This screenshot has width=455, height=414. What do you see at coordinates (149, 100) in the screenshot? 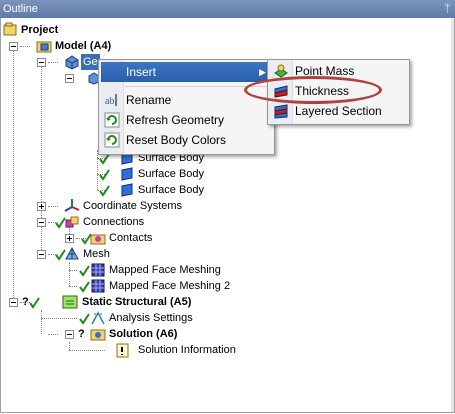
I see `menu-item-label: Rename` at bounding box center [149, 100].